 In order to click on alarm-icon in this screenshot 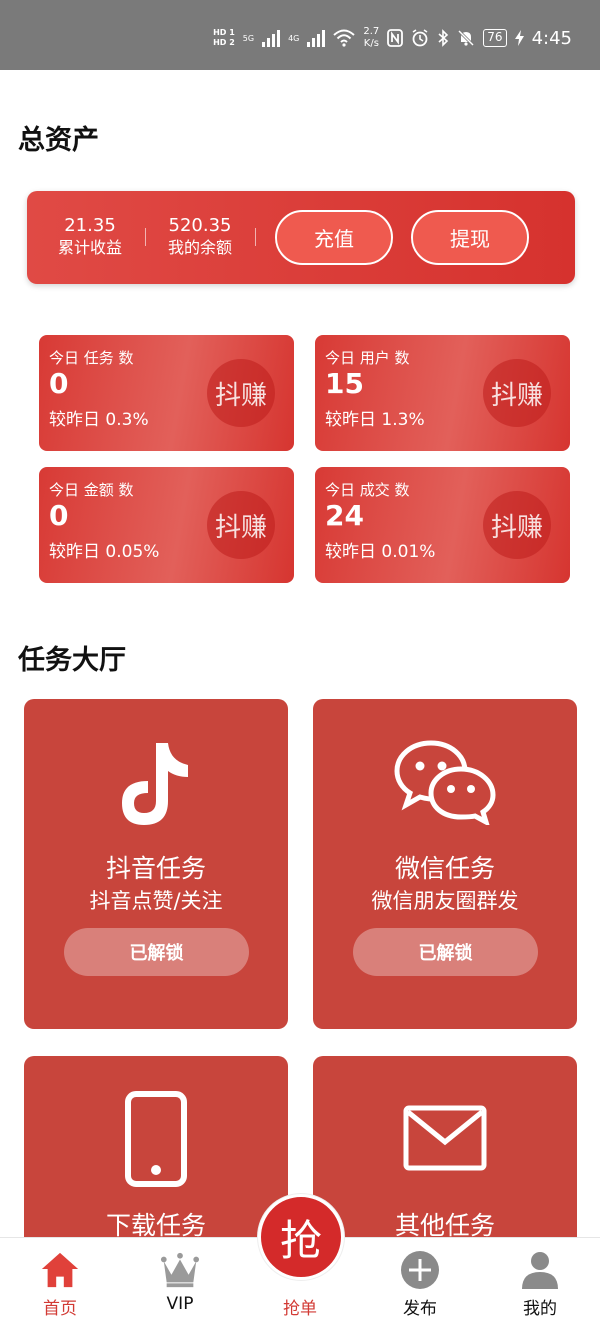, I will do `click(420, 38)`.